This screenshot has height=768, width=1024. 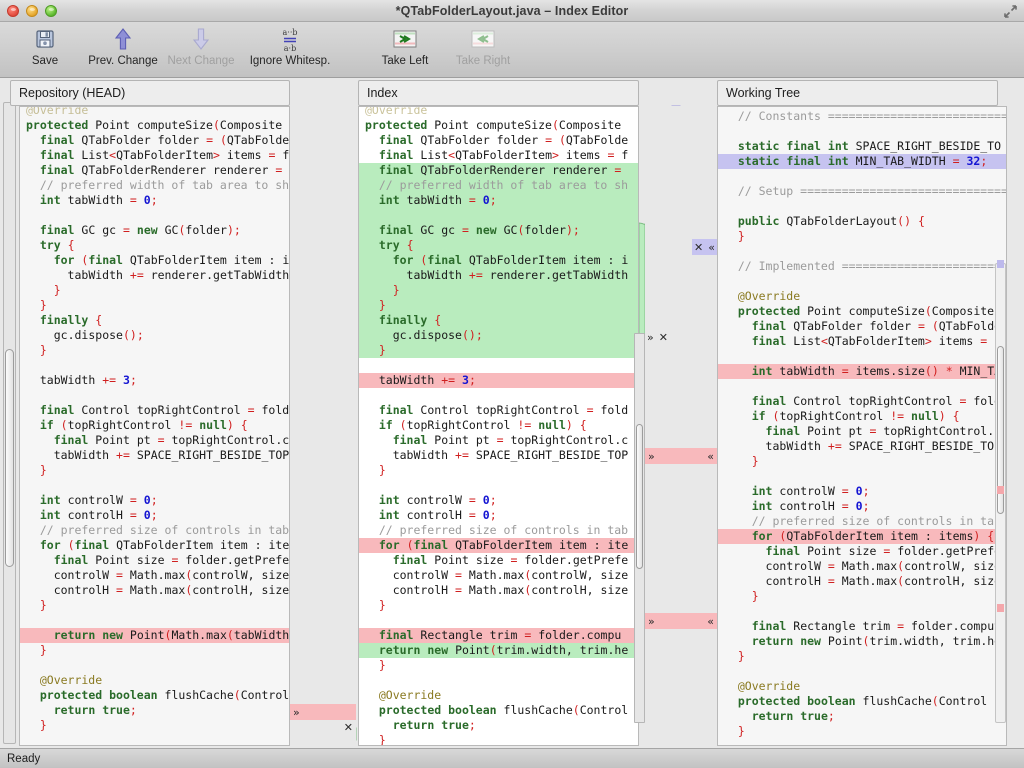 What do you see at coordinates (639, 528) in the screenshot?
I see `index-scrollbar` at bounding box center [639, 528].